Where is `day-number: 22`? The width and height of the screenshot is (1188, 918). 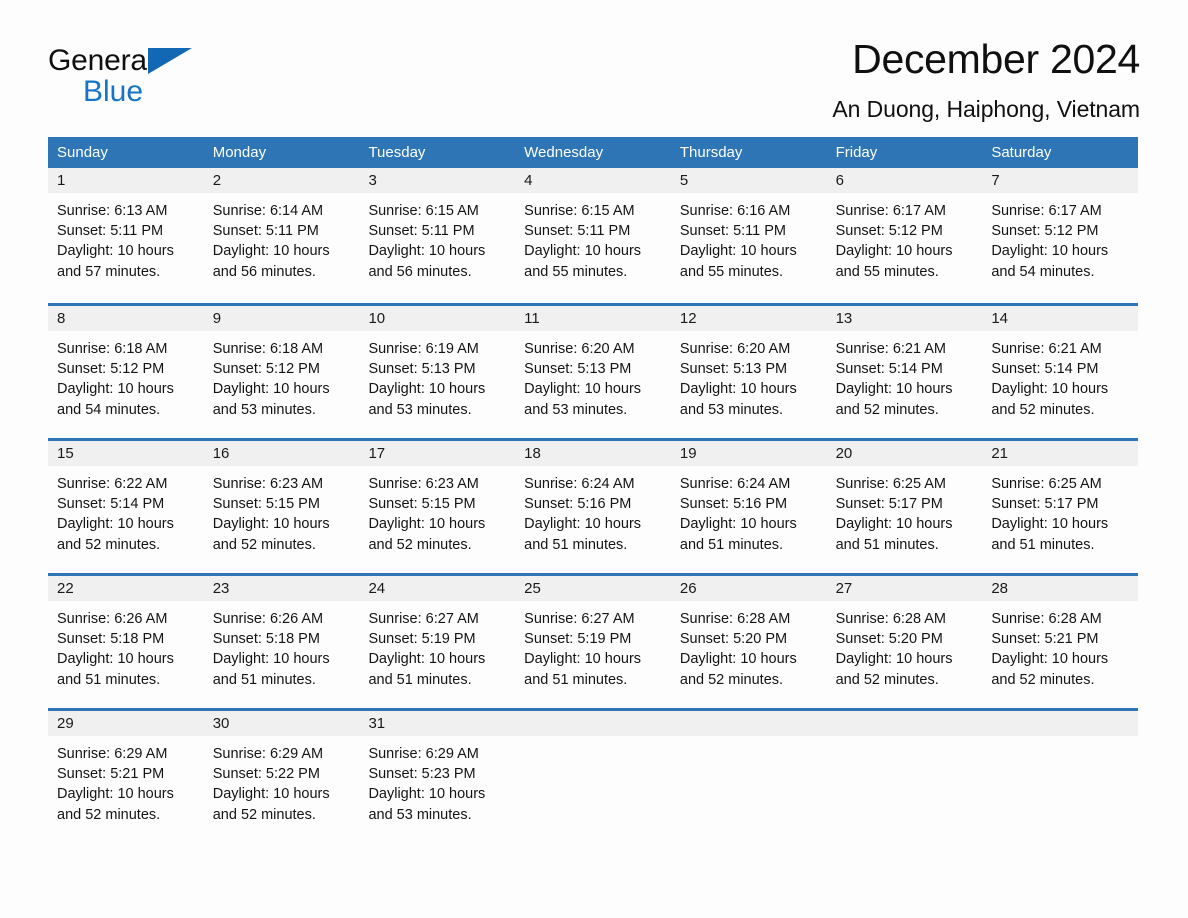
day-number: 22 is located at coordinates (126, 588).